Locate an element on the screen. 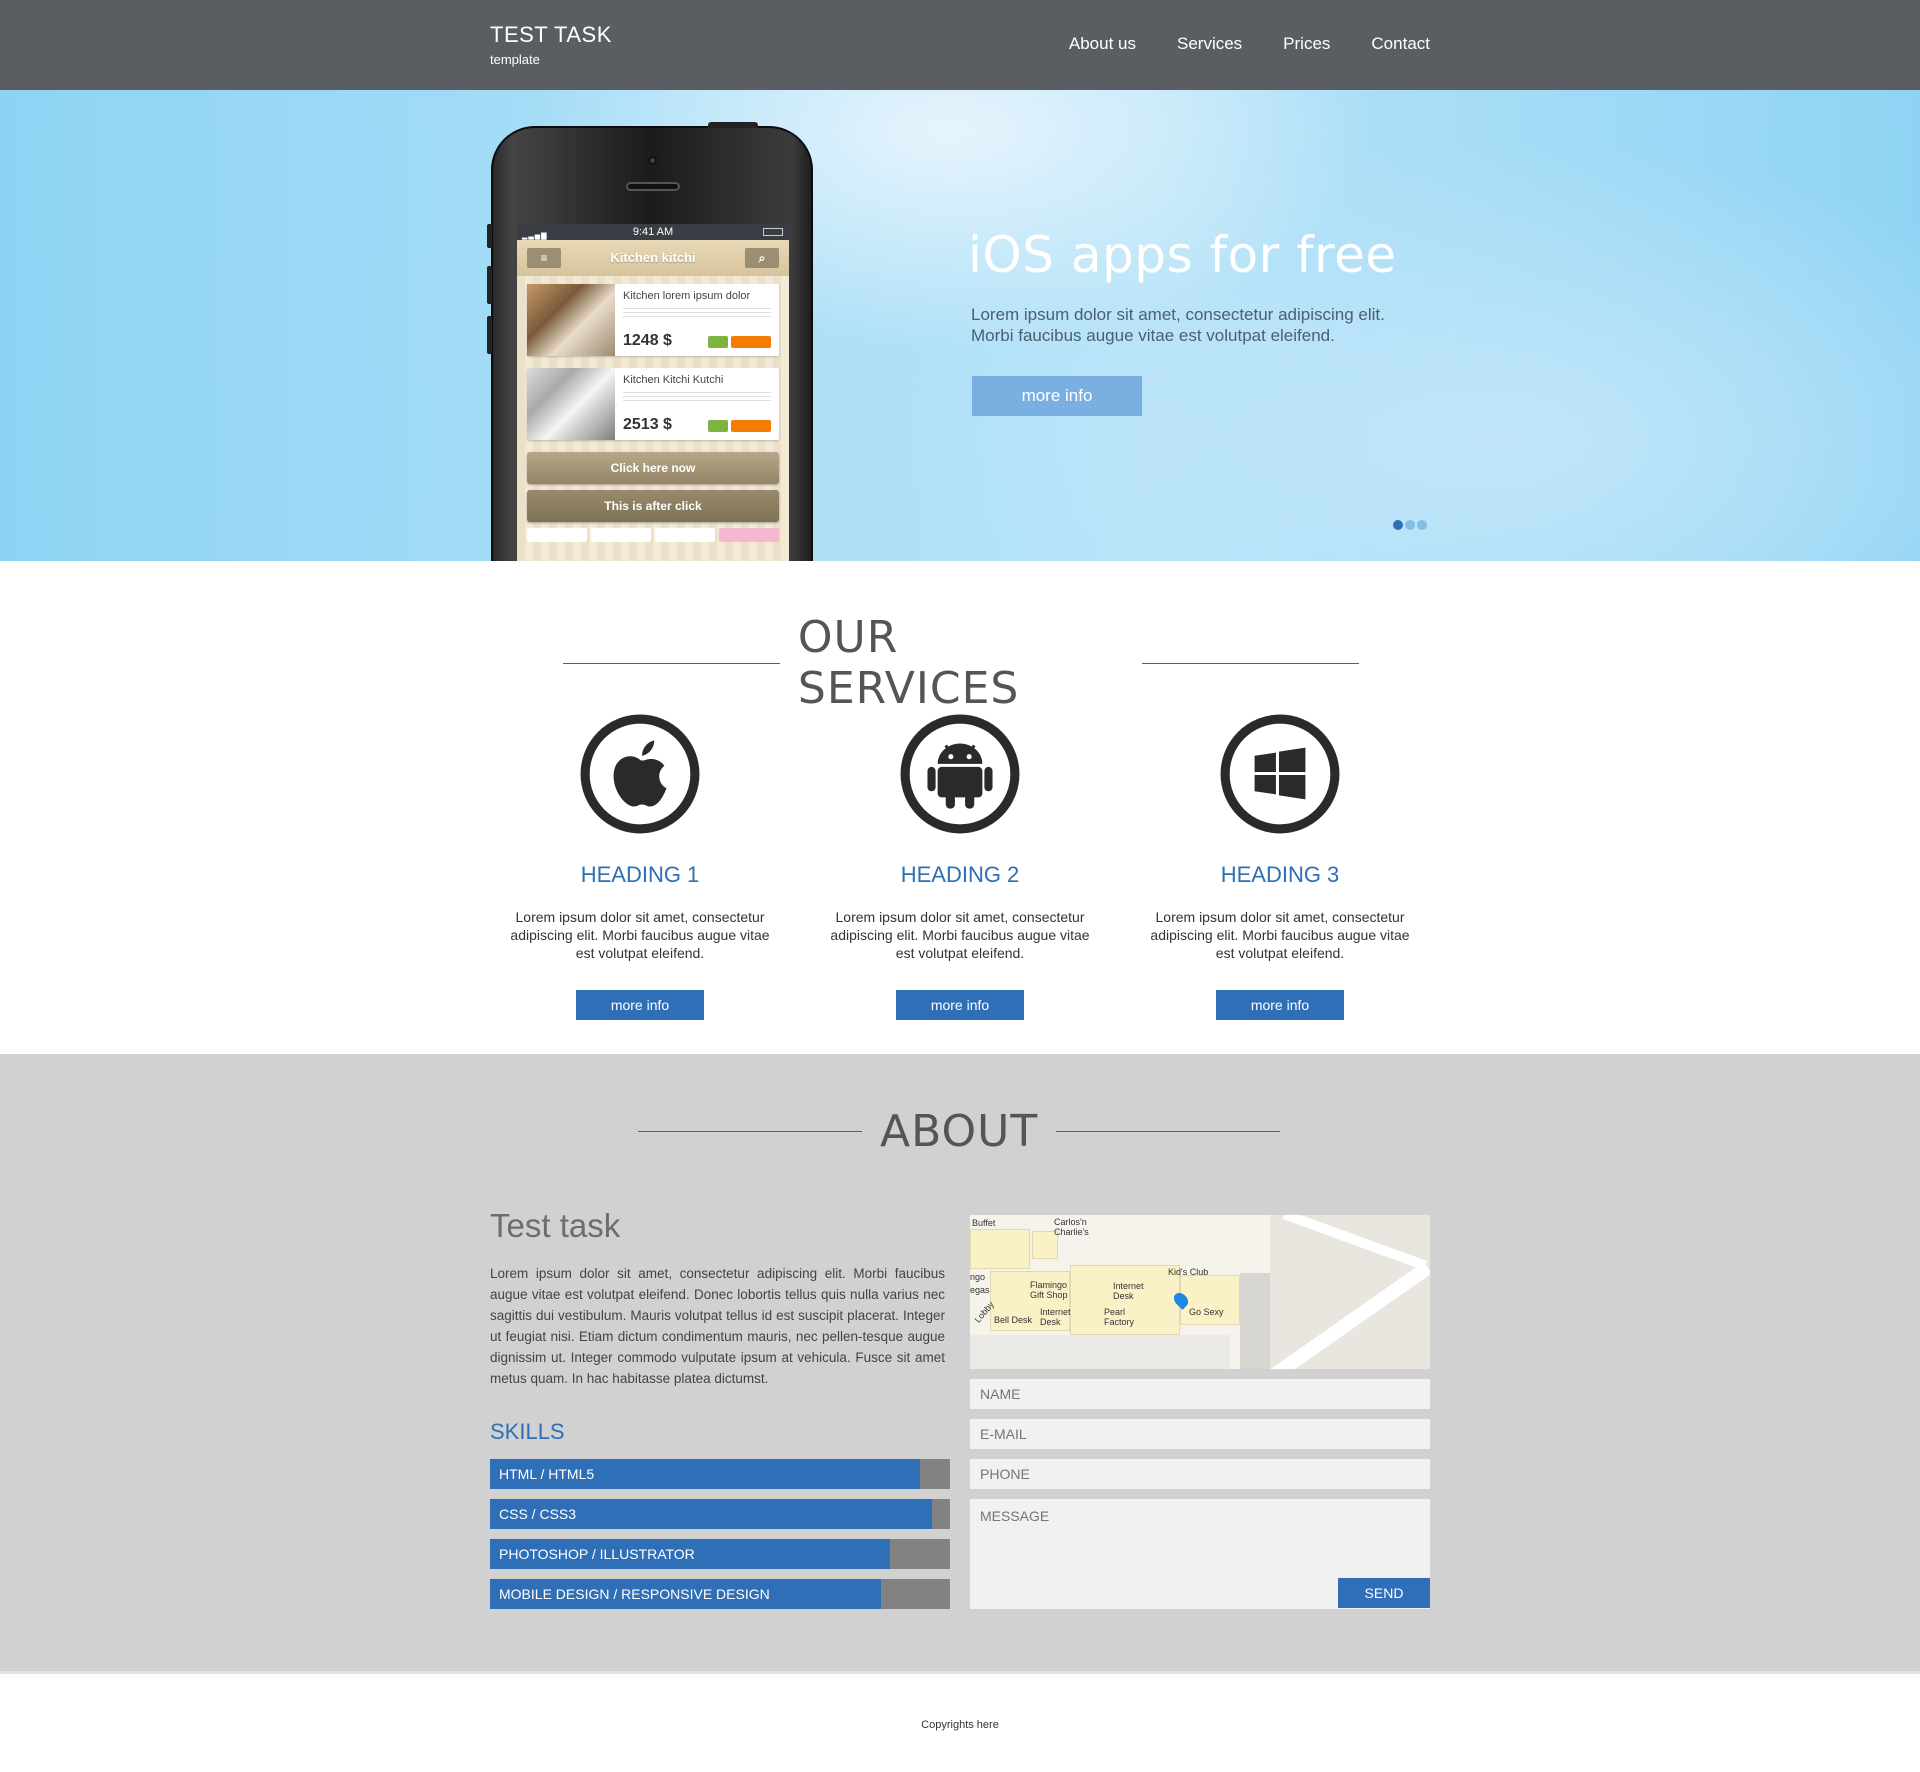 The width and height of the screenshot is (1920, 1772). map-label: Bell Desk is located at coordinates (1013, 1320).